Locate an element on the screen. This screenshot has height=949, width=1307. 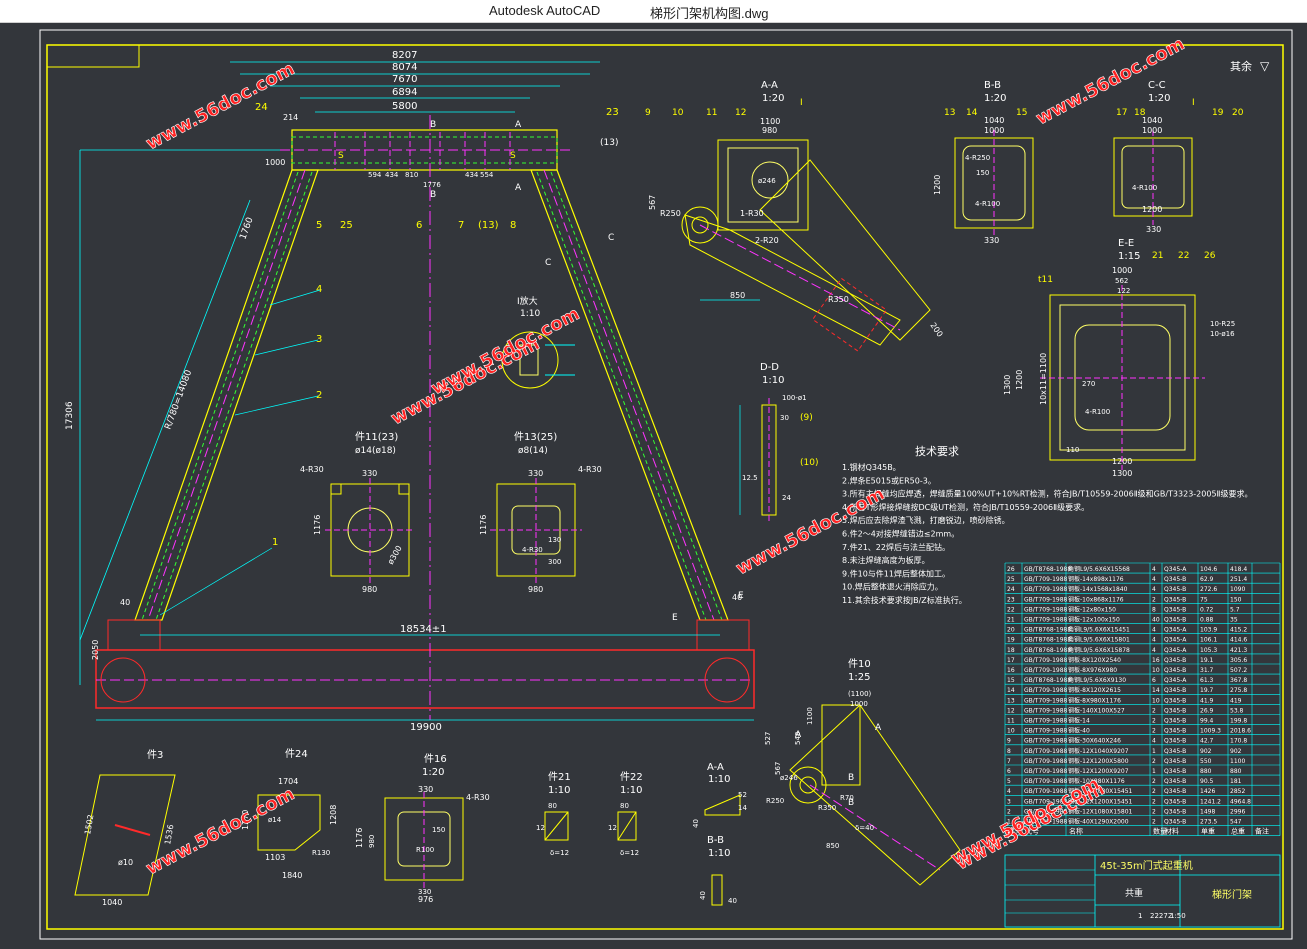
balloon-8: 8 is located at coordinates (513, 225).